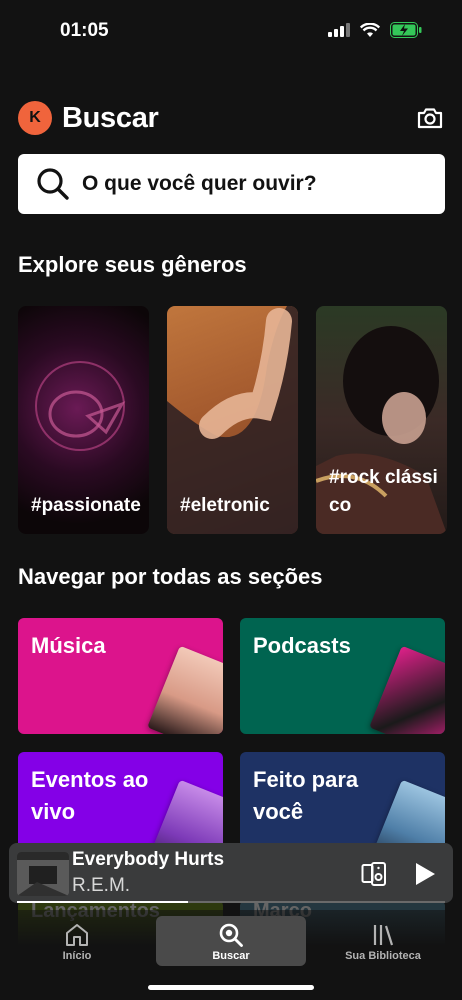 The width and height of the screenshot is (462, 1000). What do you see at coordinates (170, 576) in the screenshot?
I see `browse-section-title: Navegar por todas as seções` at bounding box center [170, 576].